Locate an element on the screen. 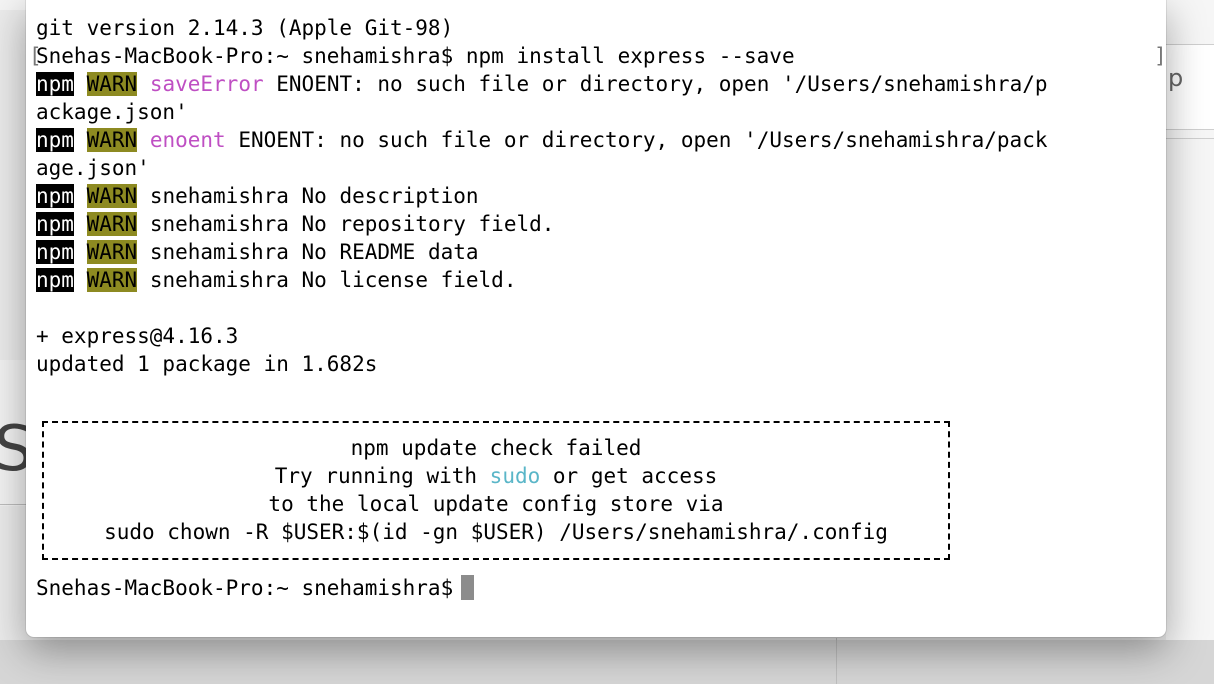 This screenshot has height=684, width=1214. box-title: npm update check failed is located at coordinates (496, 448).